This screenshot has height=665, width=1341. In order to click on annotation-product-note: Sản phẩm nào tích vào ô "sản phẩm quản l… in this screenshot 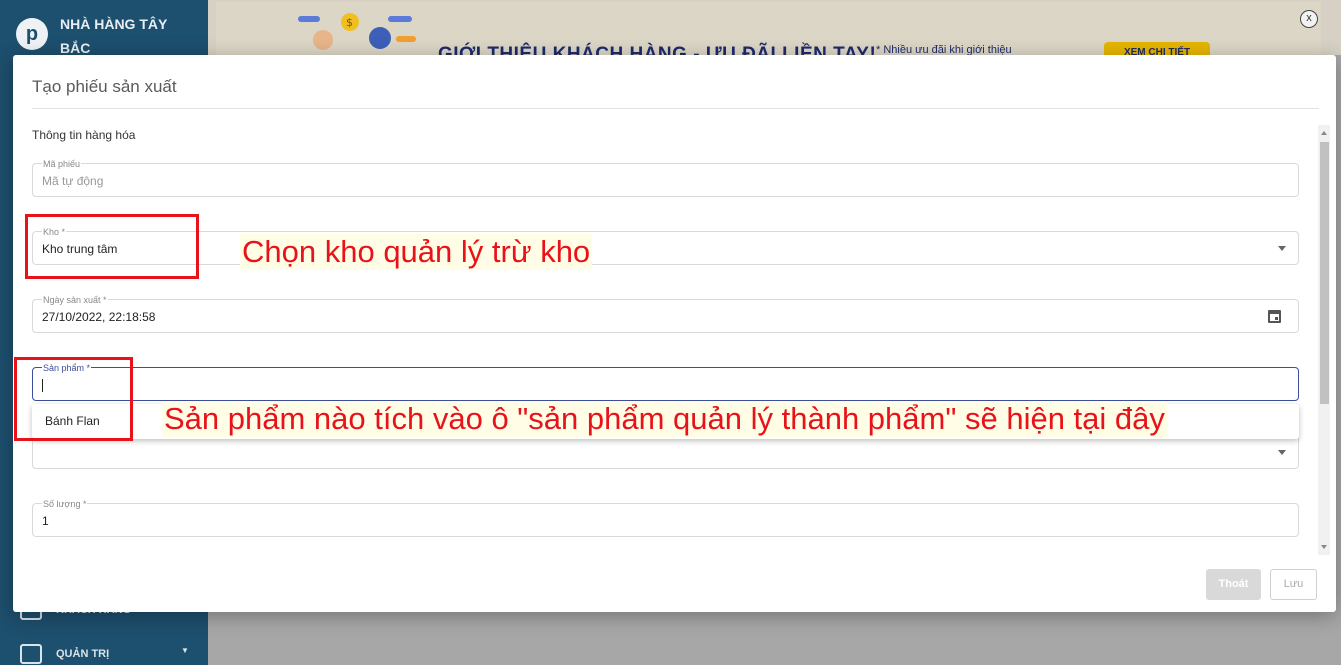, I will do `click(664, 419)`.